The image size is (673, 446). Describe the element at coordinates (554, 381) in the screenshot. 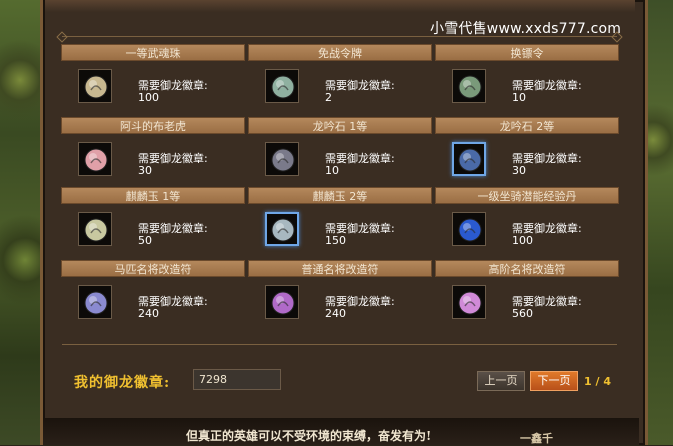

I see `next-page-button: 下一页` at that location.